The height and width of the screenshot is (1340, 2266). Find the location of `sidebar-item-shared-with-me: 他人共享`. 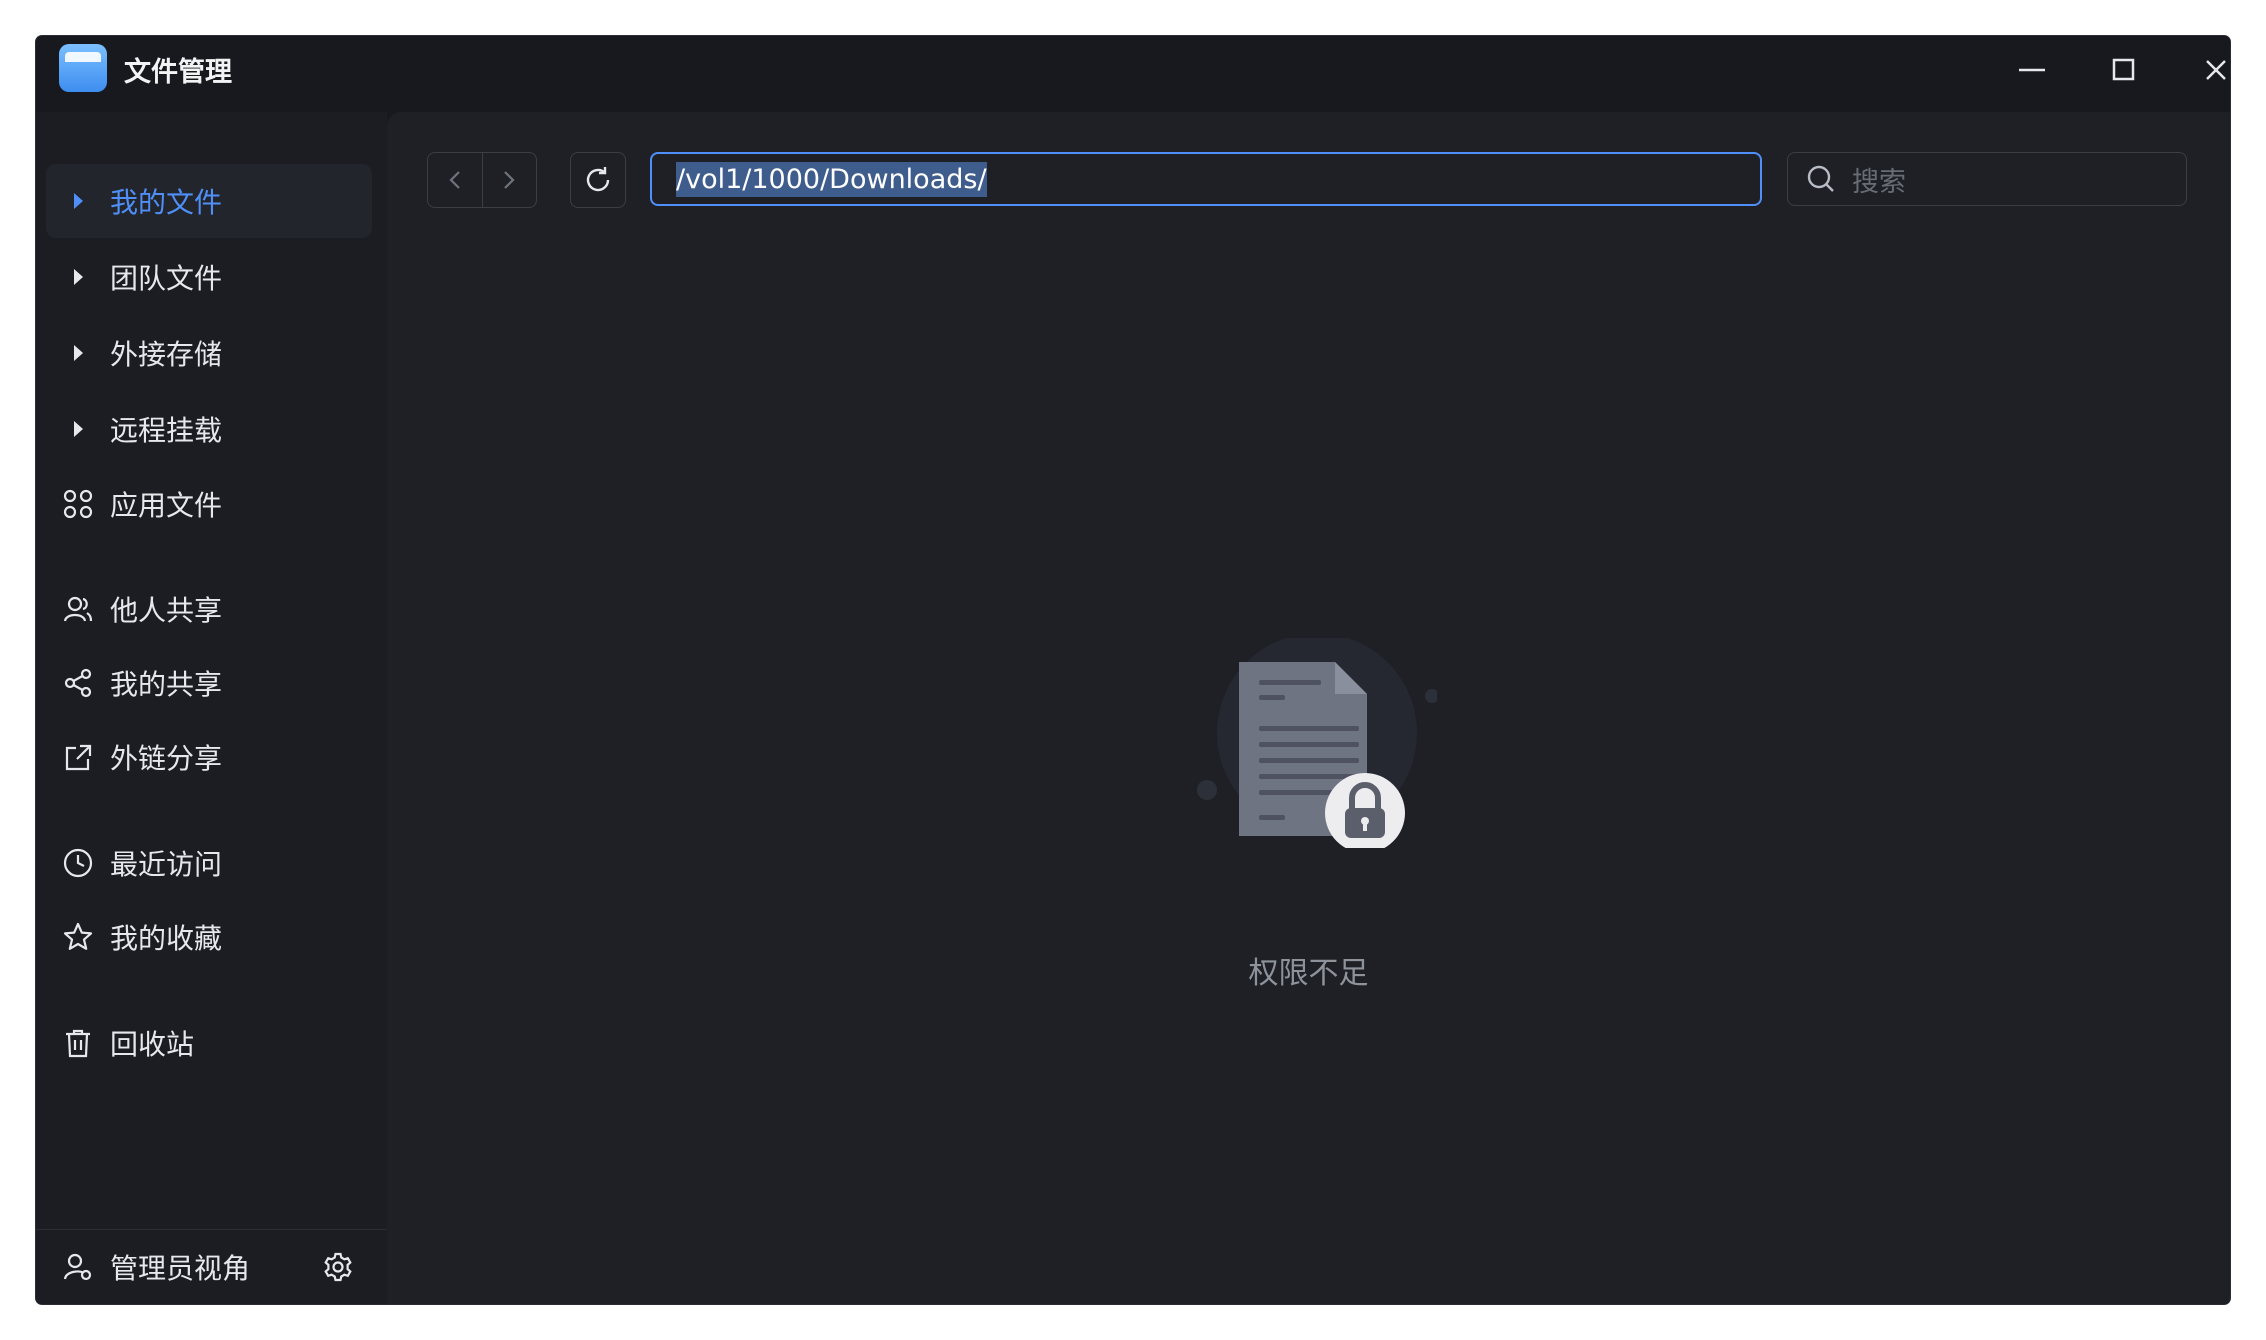

sidebar-item-shared-with-me: 他人共享 is located at coordinates (209, 609).